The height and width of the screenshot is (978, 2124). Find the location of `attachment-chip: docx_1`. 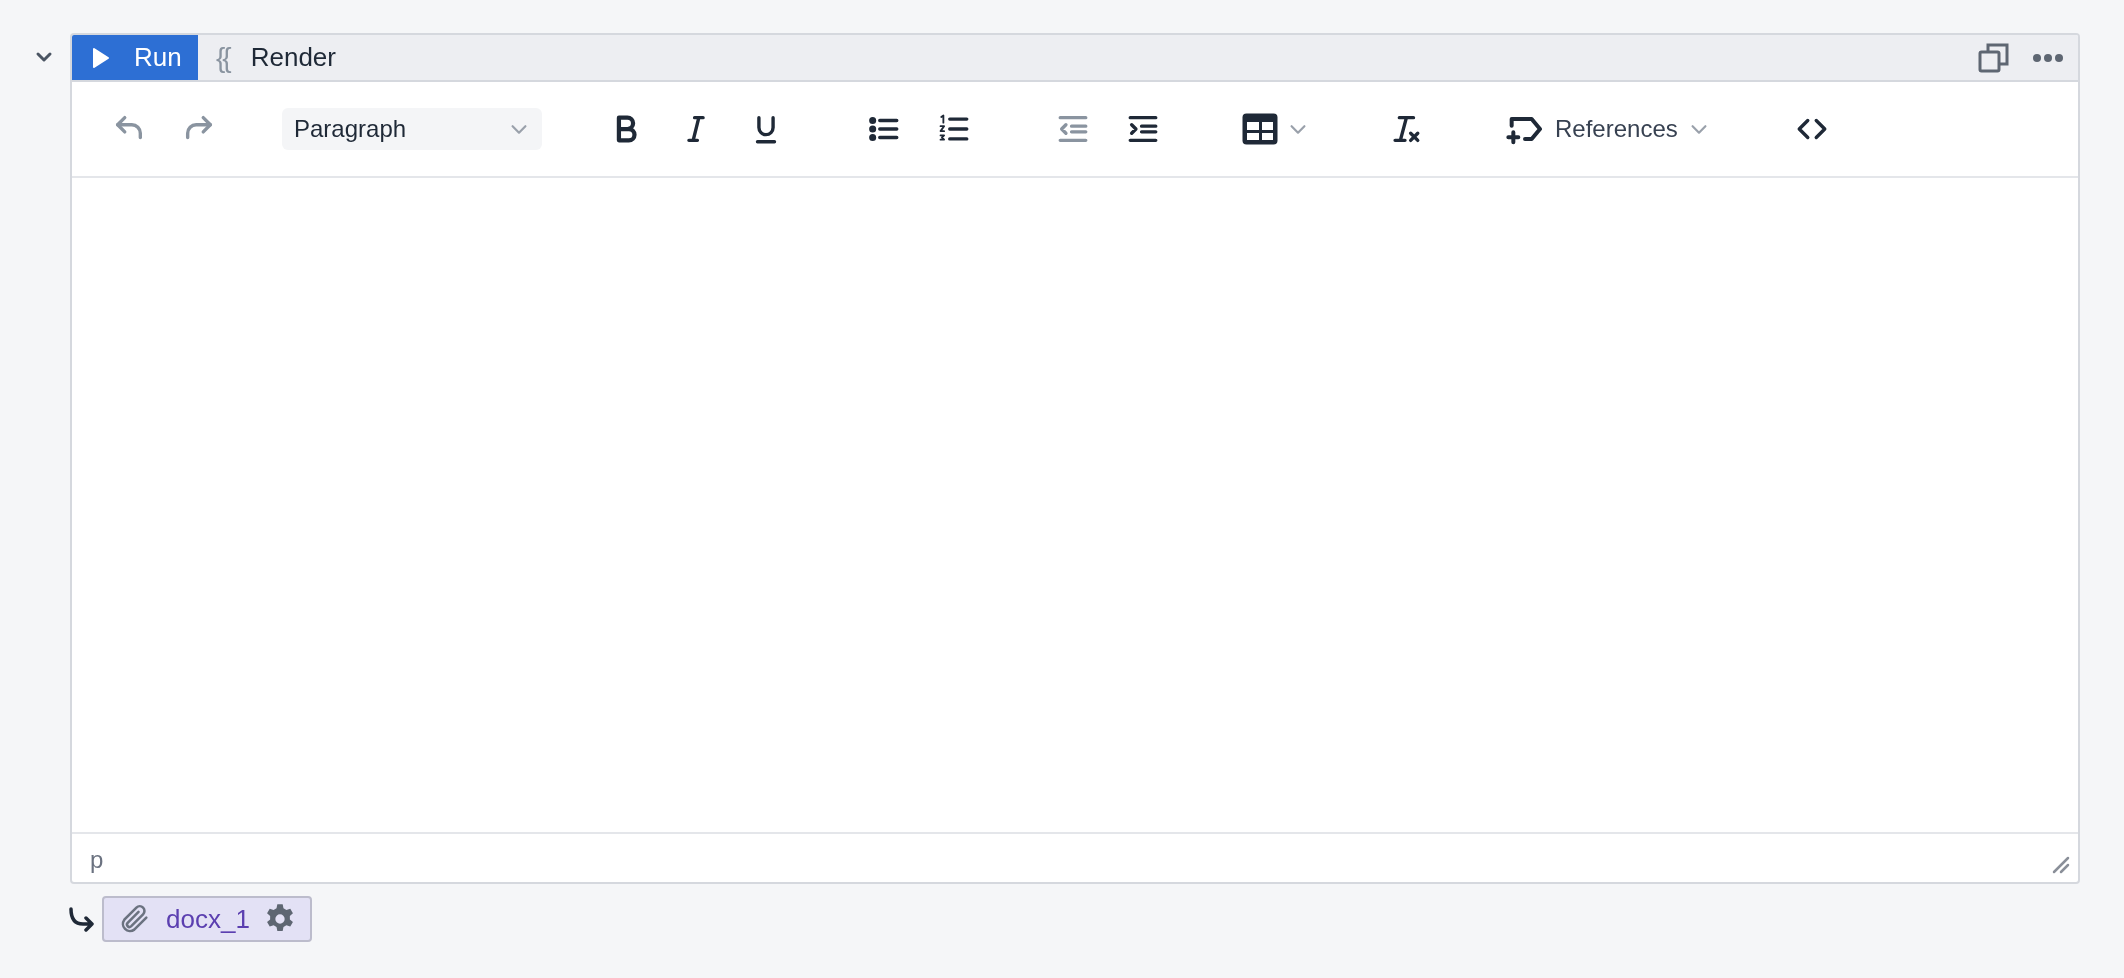

attachment-chip: docx_1 is located at coordinates (207, 919).